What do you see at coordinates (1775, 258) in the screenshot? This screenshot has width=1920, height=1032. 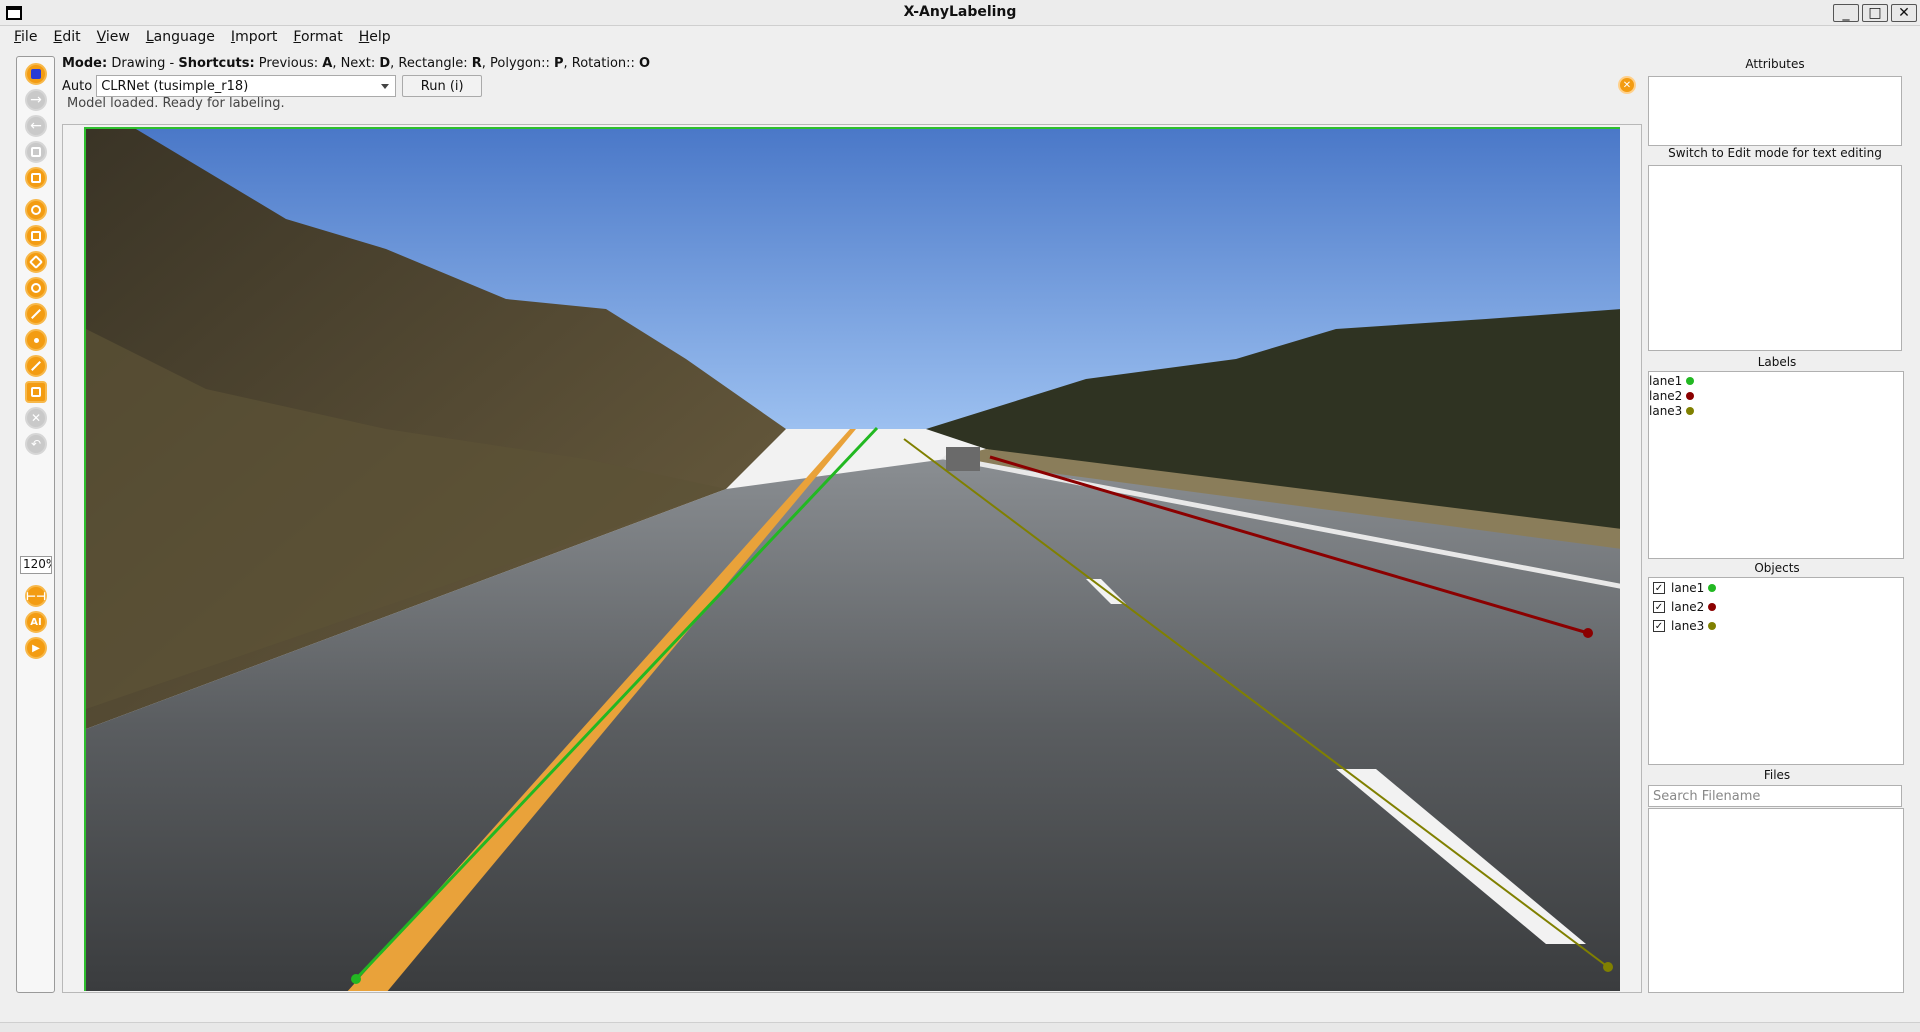 I see `attribute-text-box` at bounding box center [1775, 258].